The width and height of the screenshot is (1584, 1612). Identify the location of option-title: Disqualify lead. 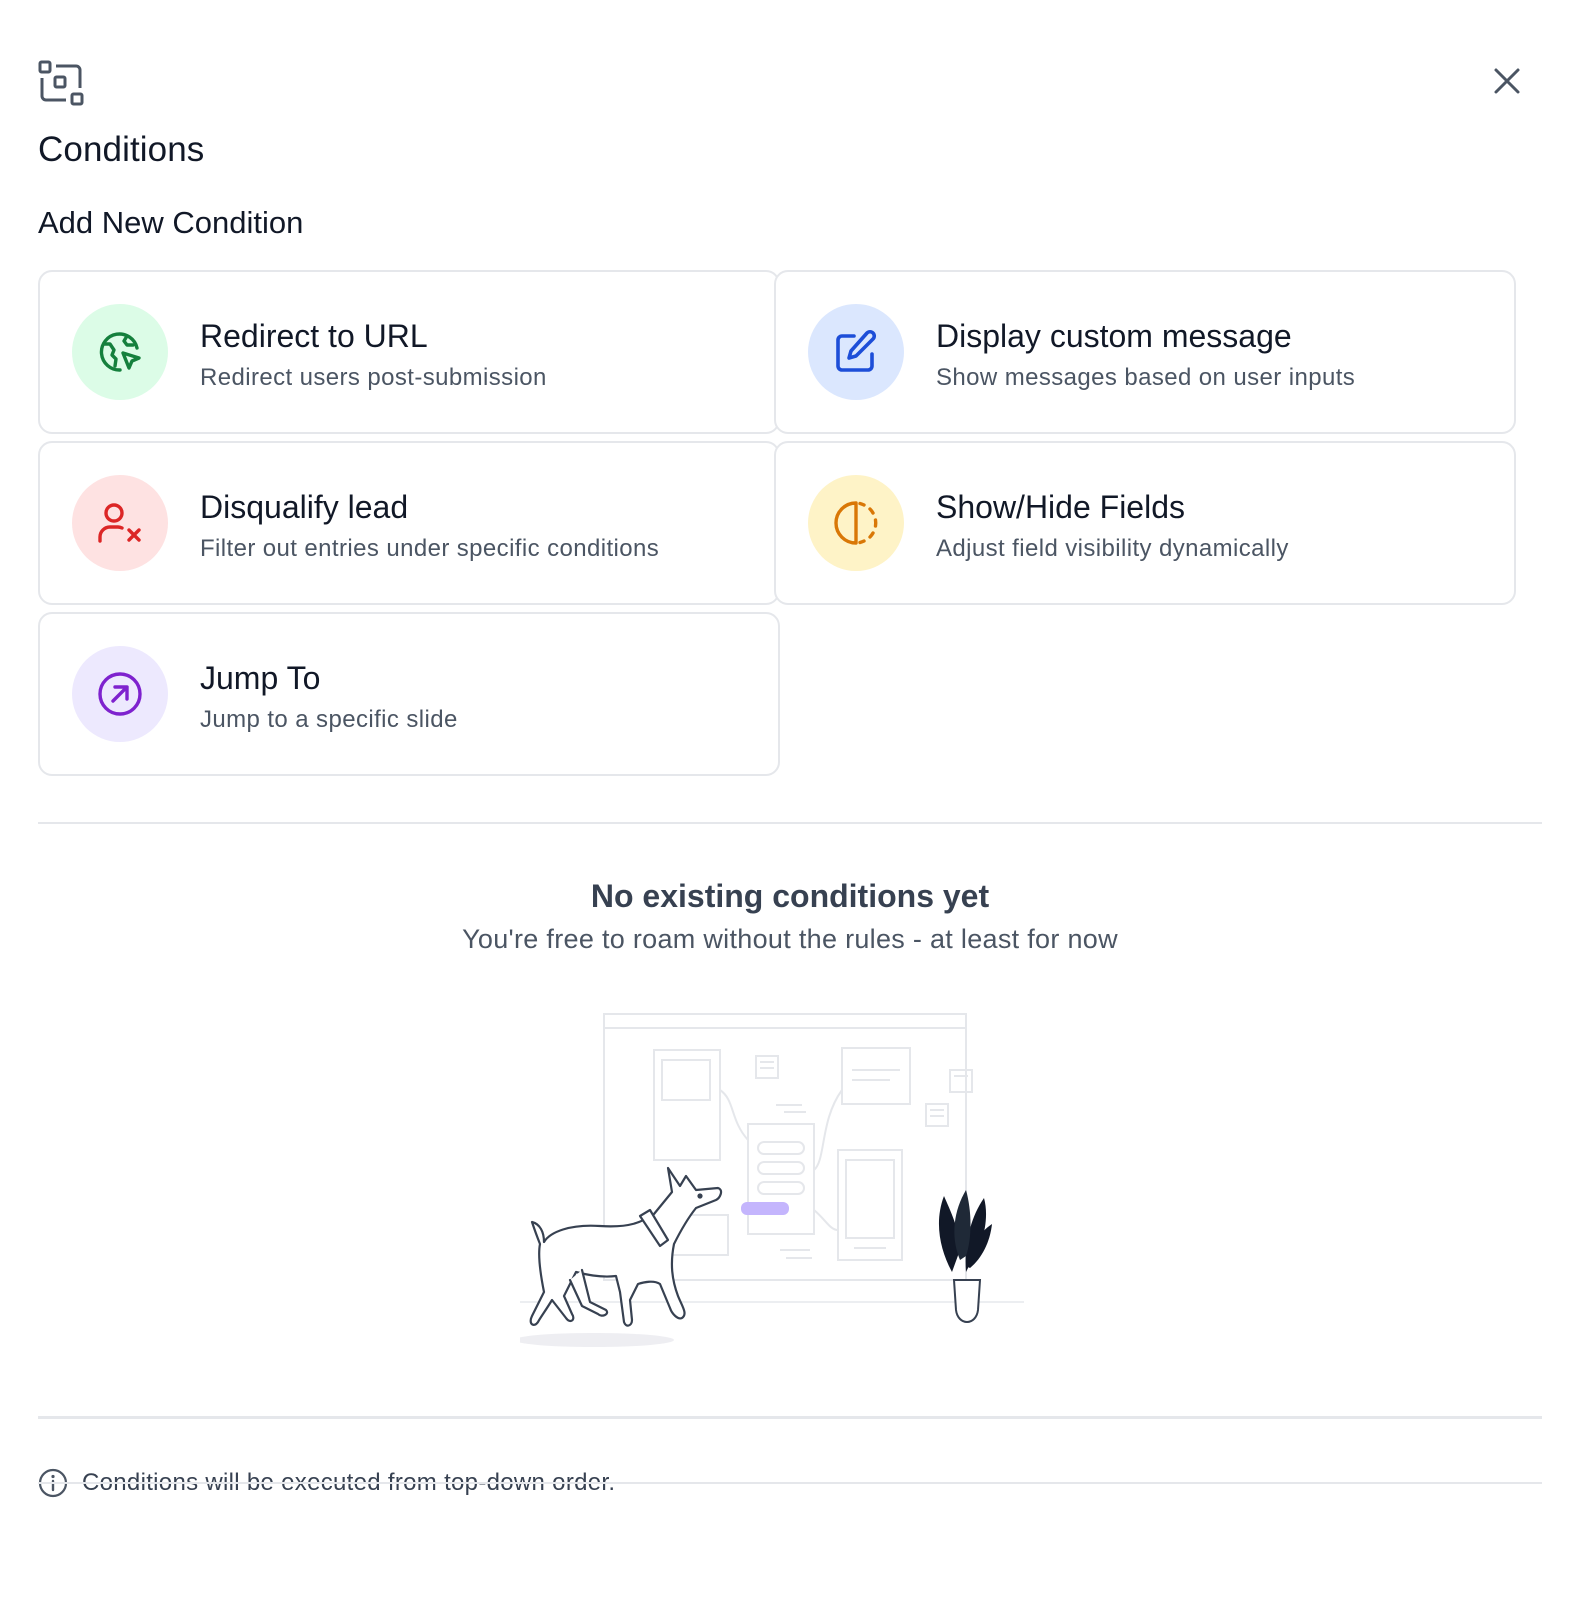
(304, 507).